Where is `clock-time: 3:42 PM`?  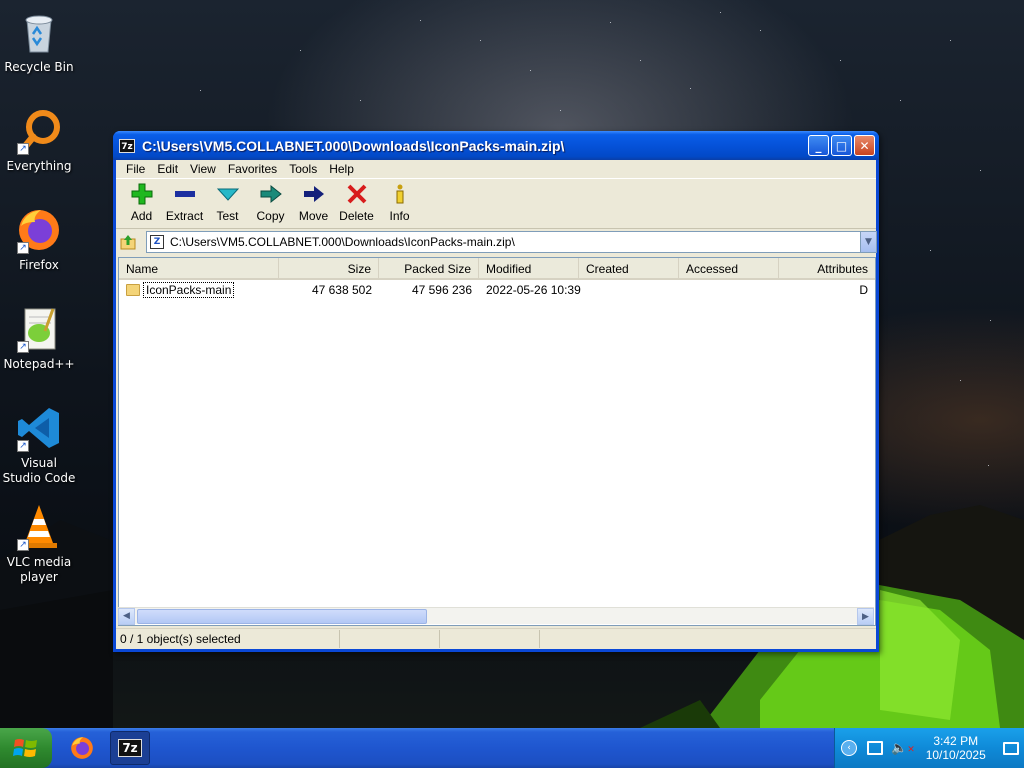 clock-time: 3:42 PM is located at coordinates (956, 741).